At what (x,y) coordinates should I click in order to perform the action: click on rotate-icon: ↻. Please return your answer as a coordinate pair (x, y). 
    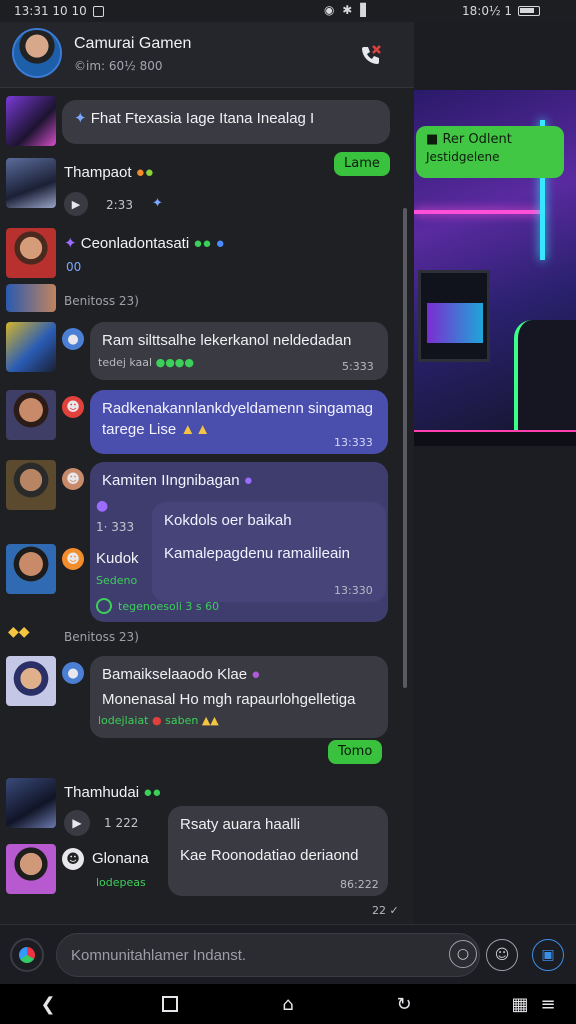
    Looking at the image, I should click on (404, 1004).